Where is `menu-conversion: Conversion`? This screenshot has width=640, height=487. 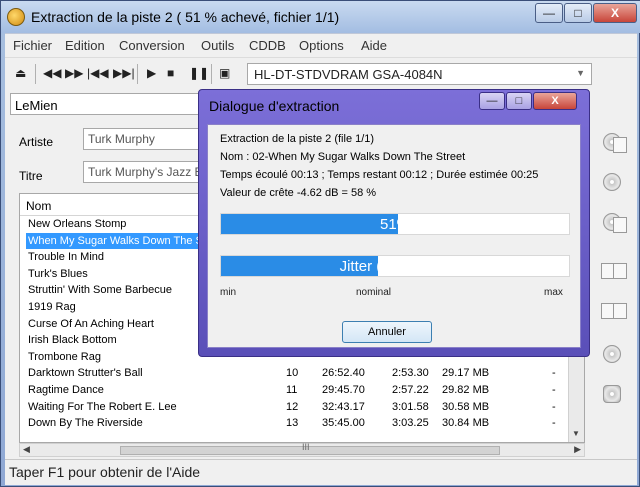
menu-conversion: Conversion is located at coordinates (152, 45).